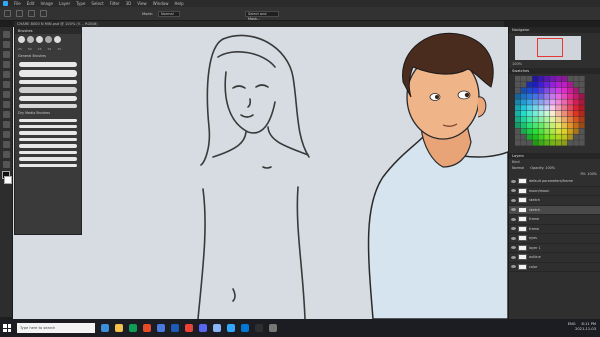 This screenshot has height=337, width=600. What do you see at coordinates (554, 239) in the screenshot?
I see `layer-row: eyes` at bounding box center [554, 239].